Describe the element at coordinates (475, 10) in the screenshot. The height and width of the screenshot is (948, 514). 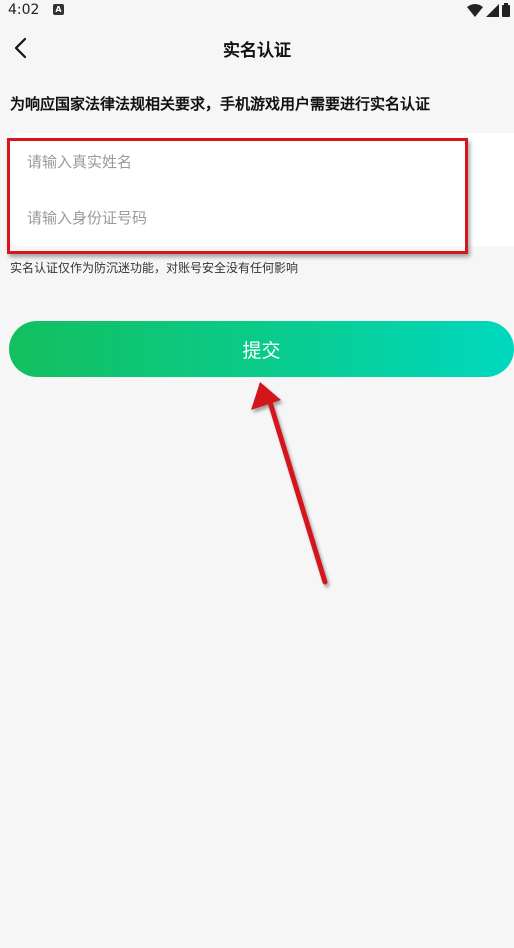
I see `wifi-icon` at that location.